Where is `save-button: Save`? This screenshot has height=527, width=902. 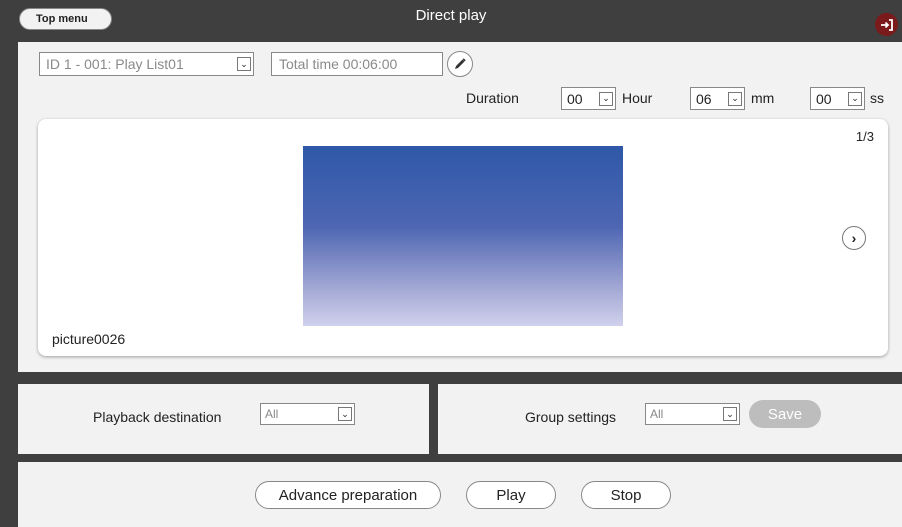 save-button: Save is located at coordinates (785, 414).